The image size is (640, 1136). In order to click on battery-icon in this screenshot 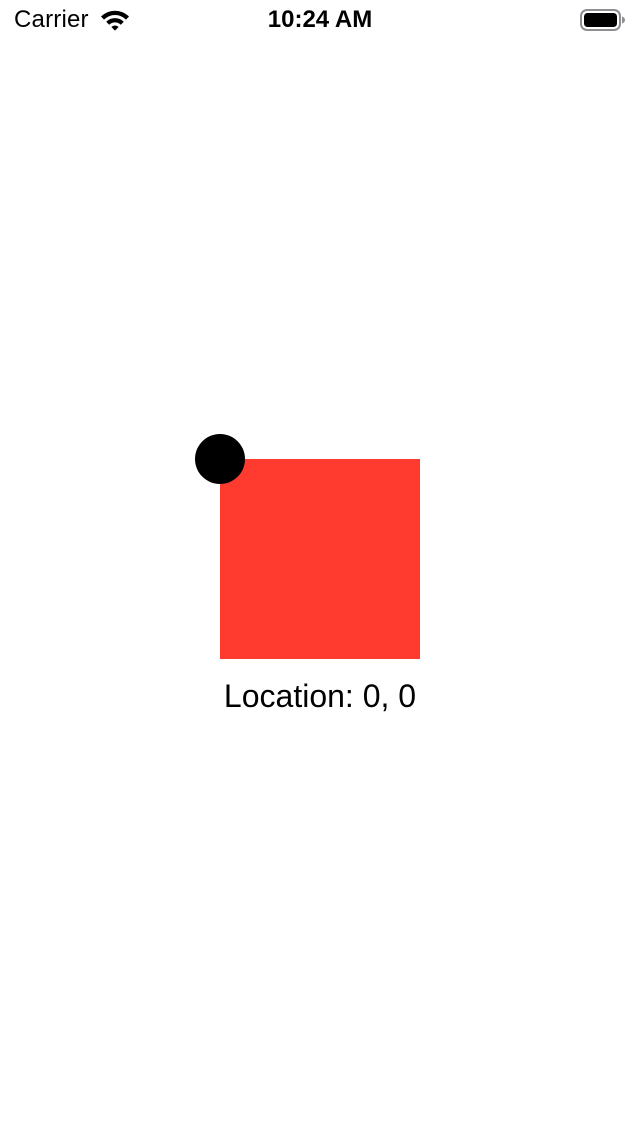, I will do `click(603, 20)`.